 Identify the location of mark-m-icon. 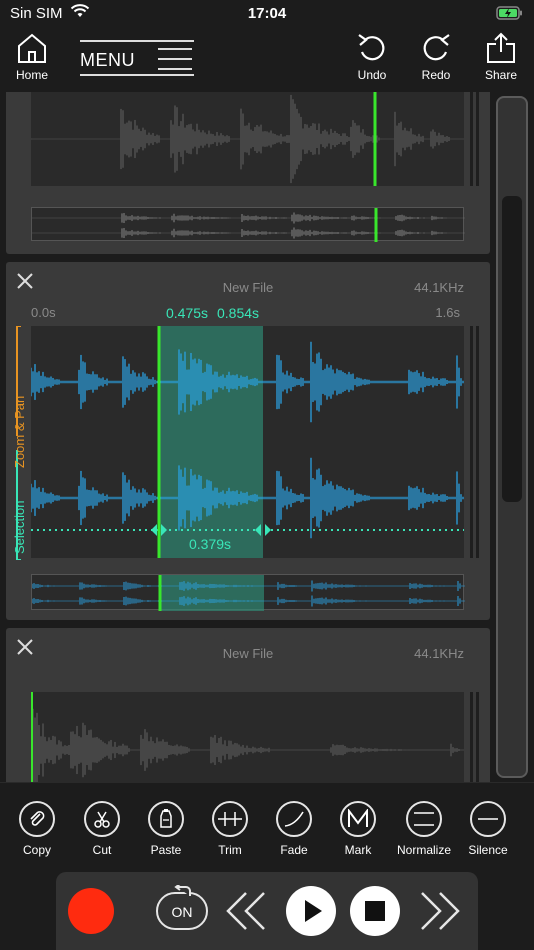
(358, 818).